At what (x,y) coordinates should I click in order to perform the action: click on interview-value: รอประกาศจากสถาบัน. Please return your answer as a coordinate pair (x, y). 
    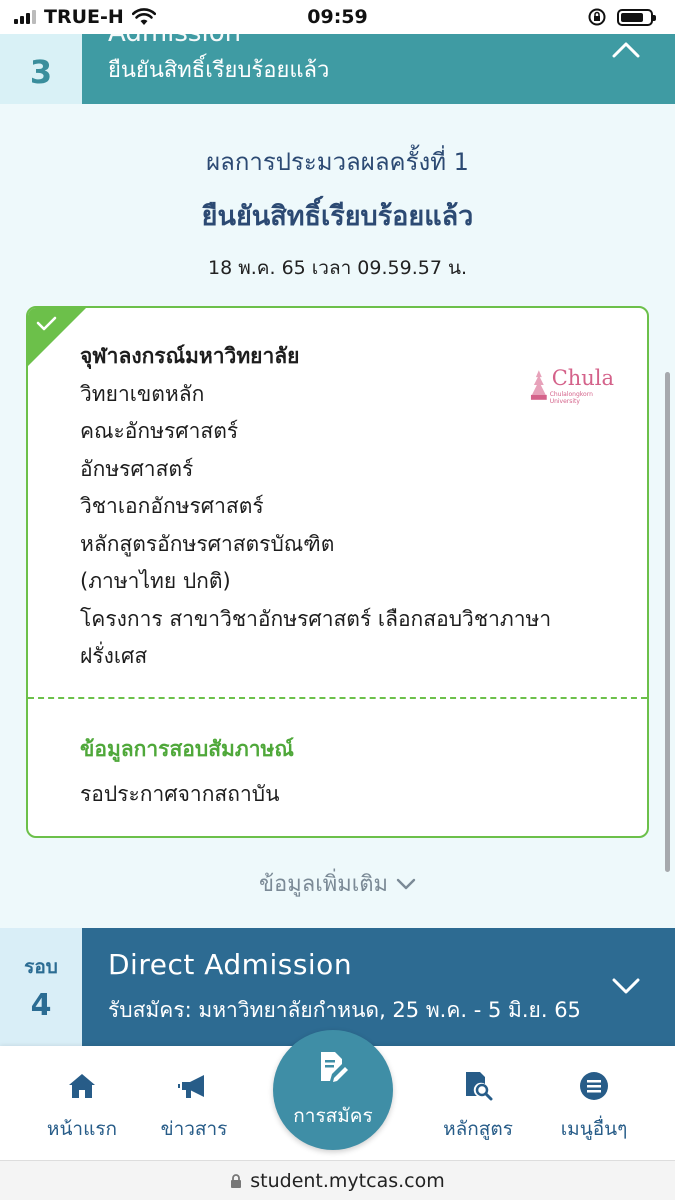
    Looking at the image, I should click on (180, 794).